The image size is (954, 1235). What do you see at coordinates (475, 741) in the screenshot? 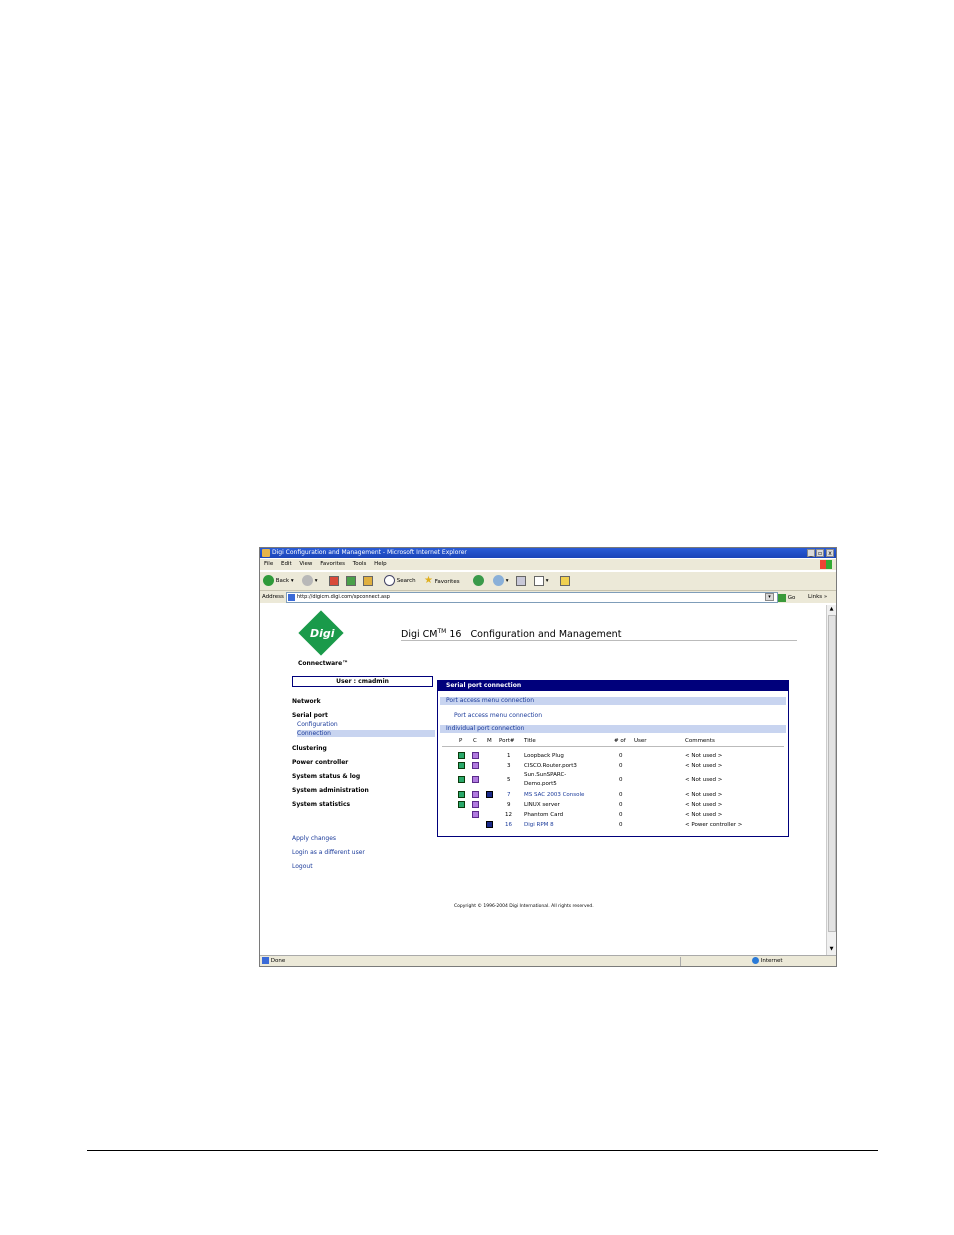
I see `col-c: C` at bounding box center [475, 741].